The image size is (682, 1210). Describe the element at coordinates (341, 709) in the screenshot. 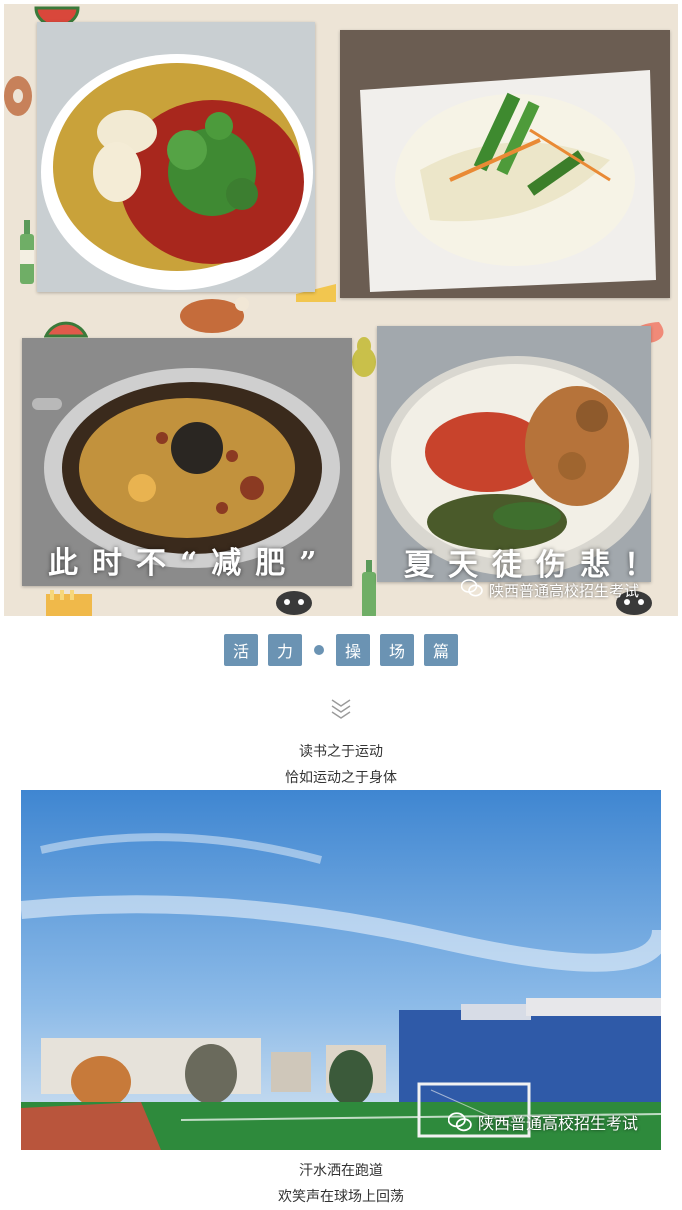

I see `double-chevron-down-icon` at that location.